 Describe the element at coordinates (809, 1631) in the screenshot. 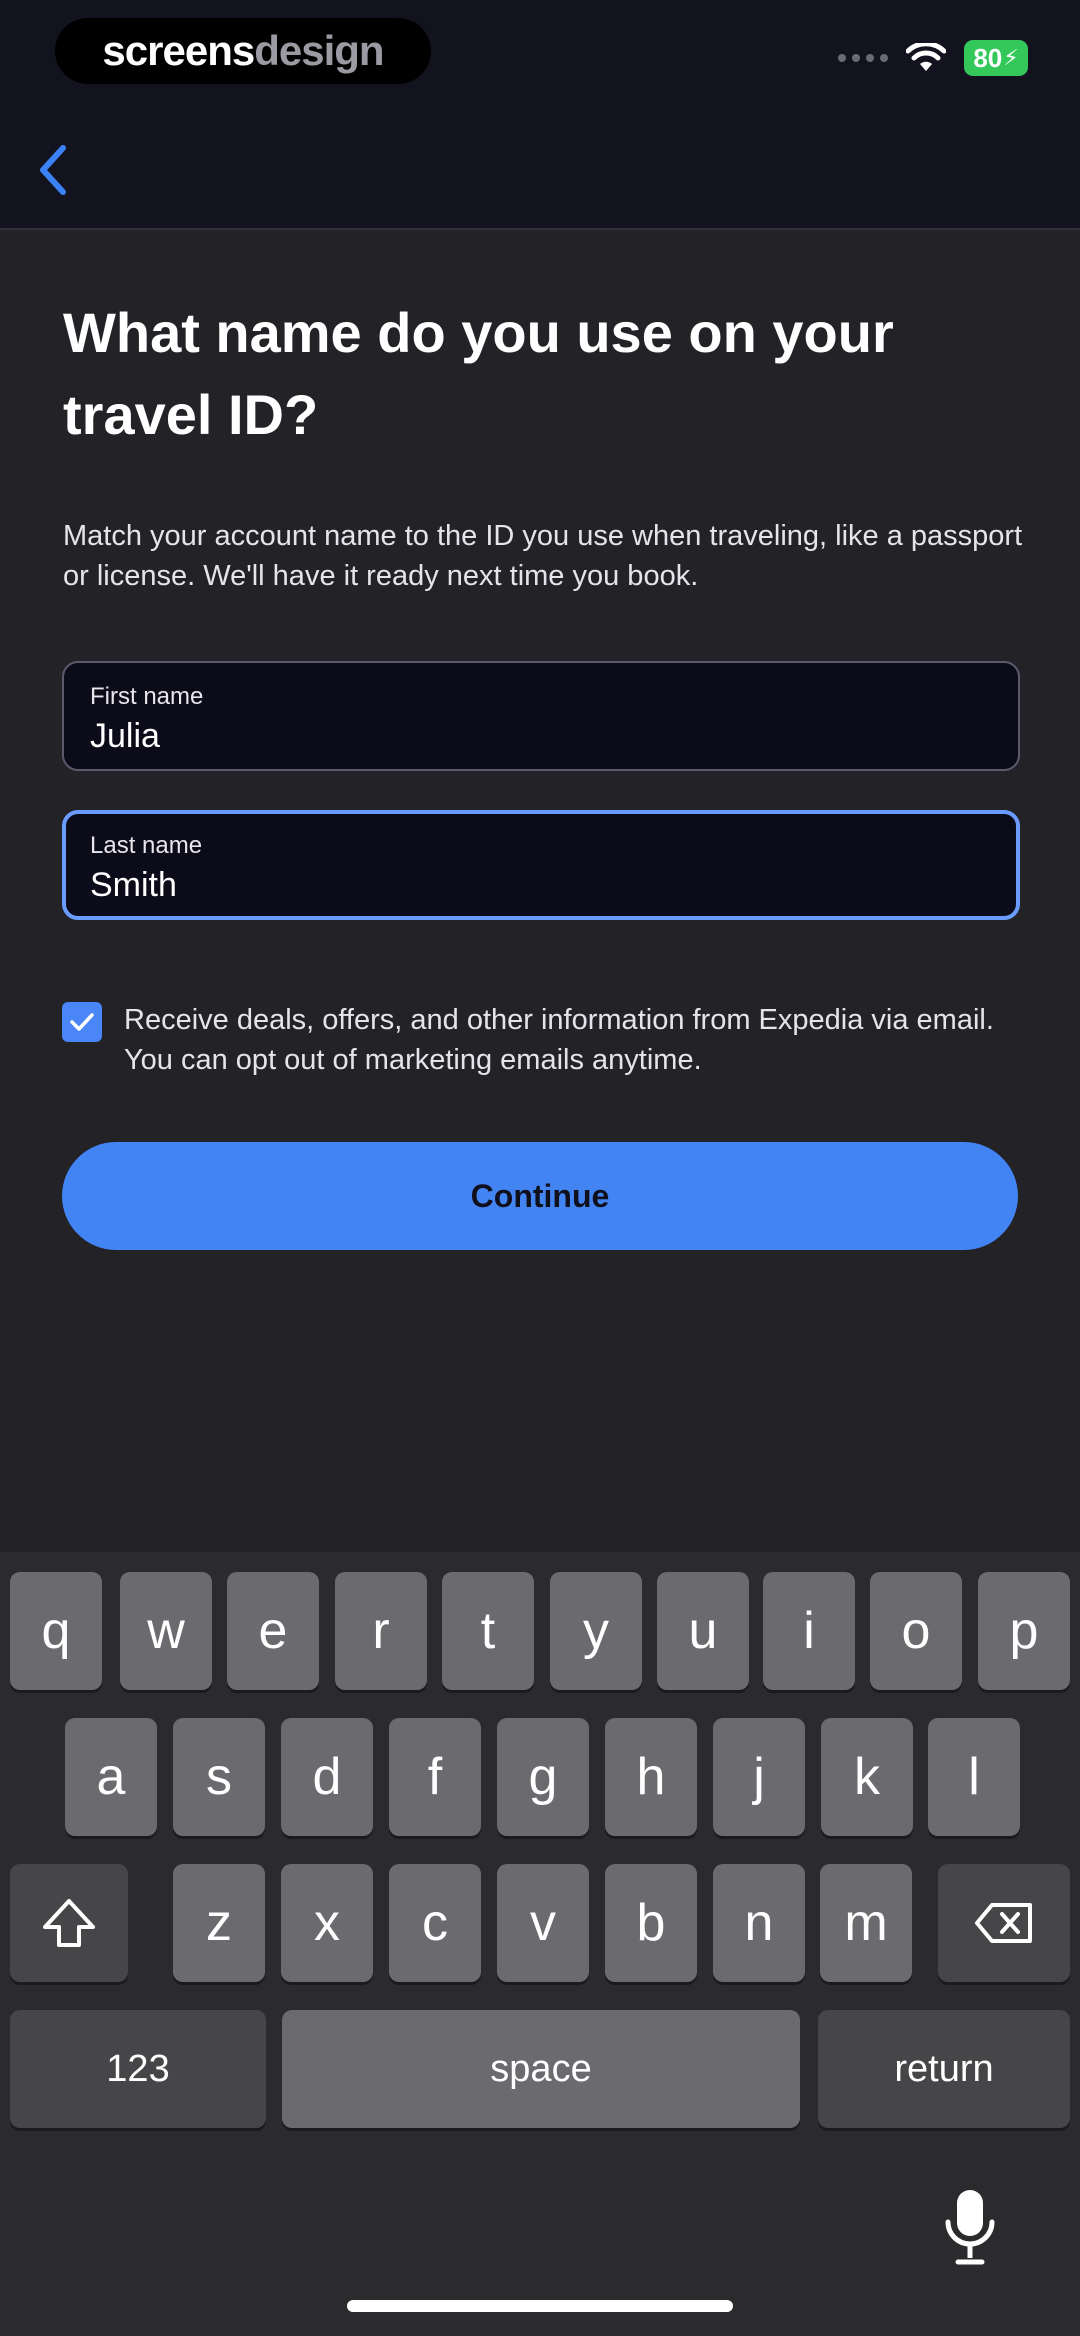

I see `key-i: i` at that location.